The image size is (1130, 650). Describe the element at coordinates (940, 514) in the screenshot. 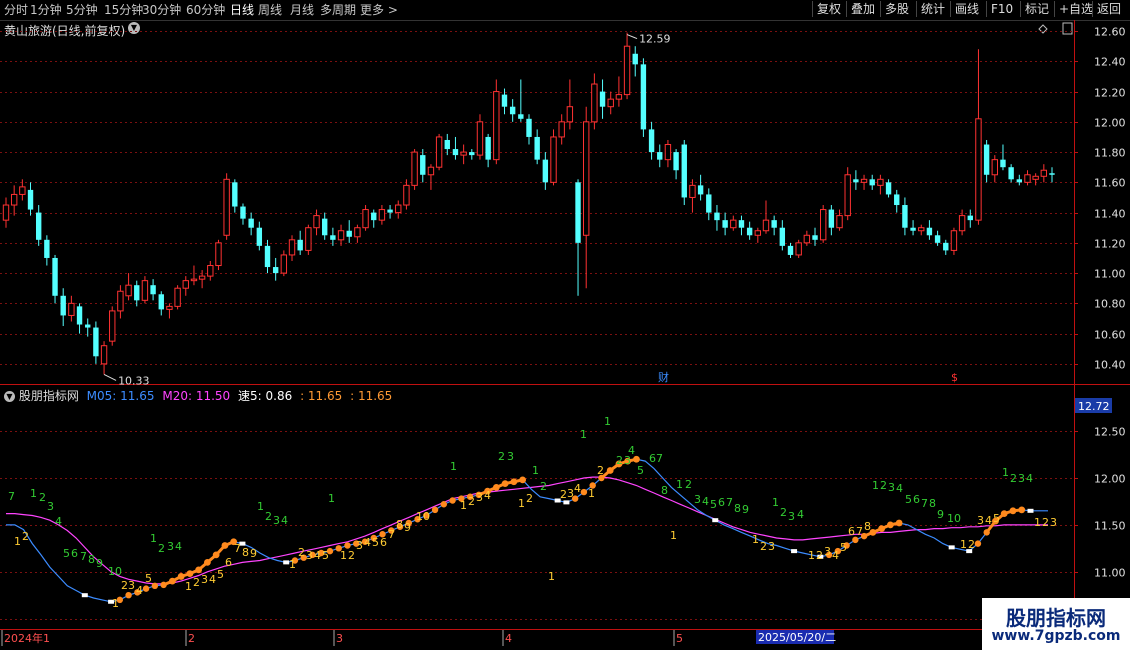

I see `count-up-label: 9` at that location.